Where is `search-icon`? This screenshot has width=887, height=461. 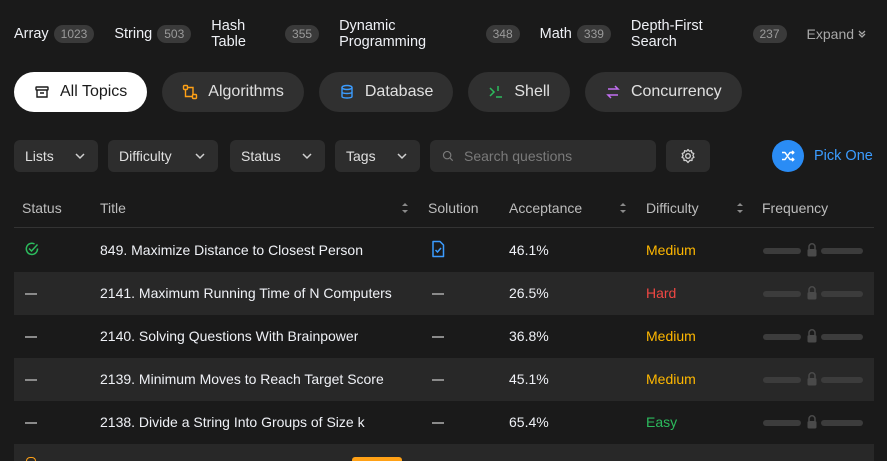
search-icon is located at coordinates (448, 156).